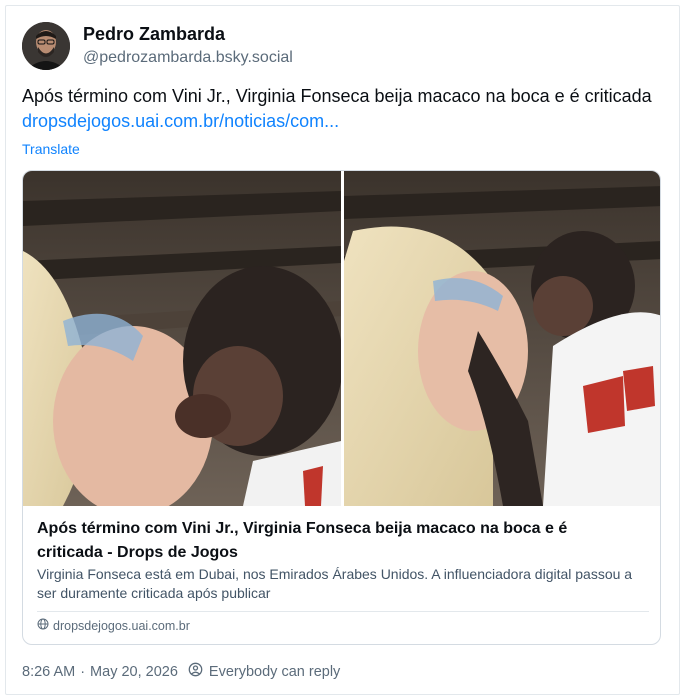 The width and height of the screenshot is (683, 699). What do you see at coordinates (46, 46) in the screenshot?
I see `author-avatar` at bounding box center [46, 46].